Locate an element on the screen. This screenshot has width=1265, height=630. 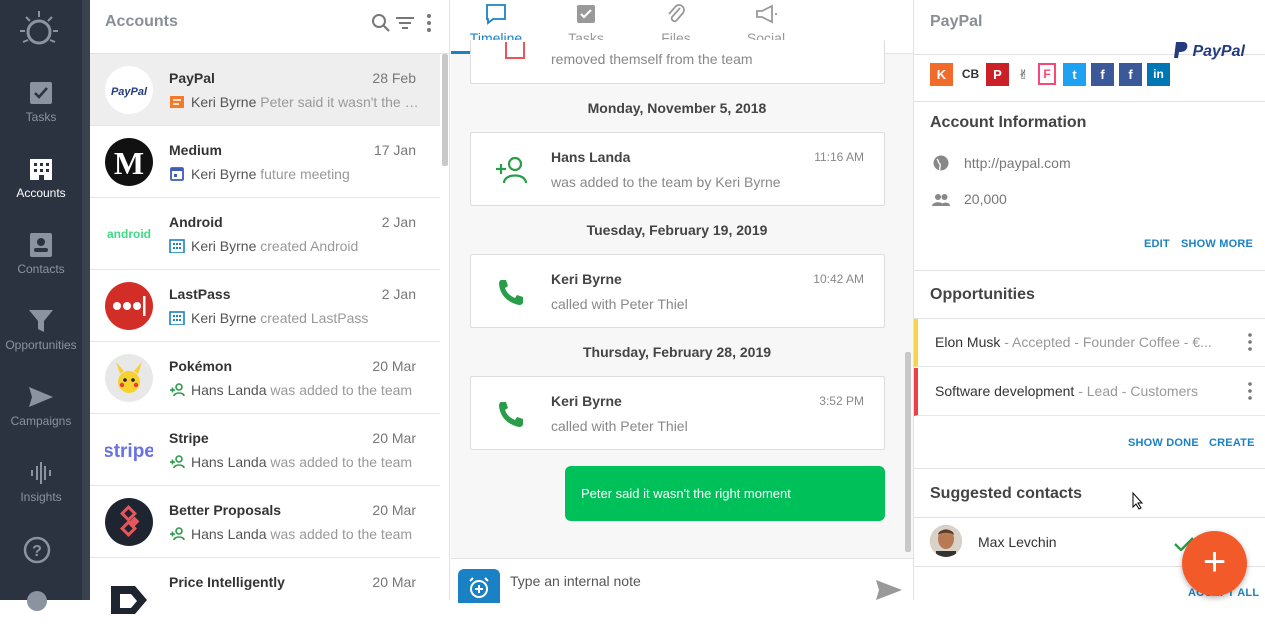
reminder-button is located at coordinates (479, 586).